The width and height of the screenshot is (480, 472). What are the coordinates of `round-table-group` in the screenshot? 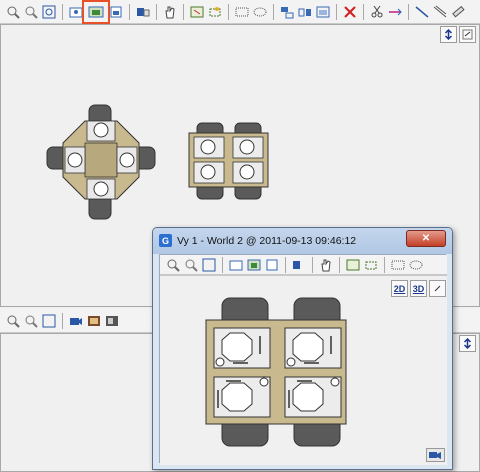 It's located at (101, 162).